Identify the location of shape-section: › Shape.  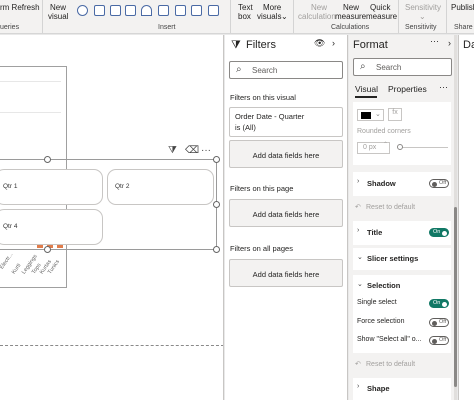
(402, 389).